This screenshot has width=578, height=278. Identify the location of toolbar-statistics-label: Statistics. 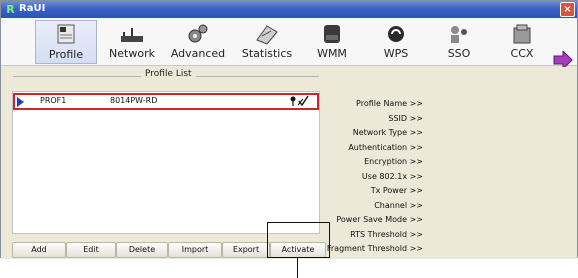
(267, 53).